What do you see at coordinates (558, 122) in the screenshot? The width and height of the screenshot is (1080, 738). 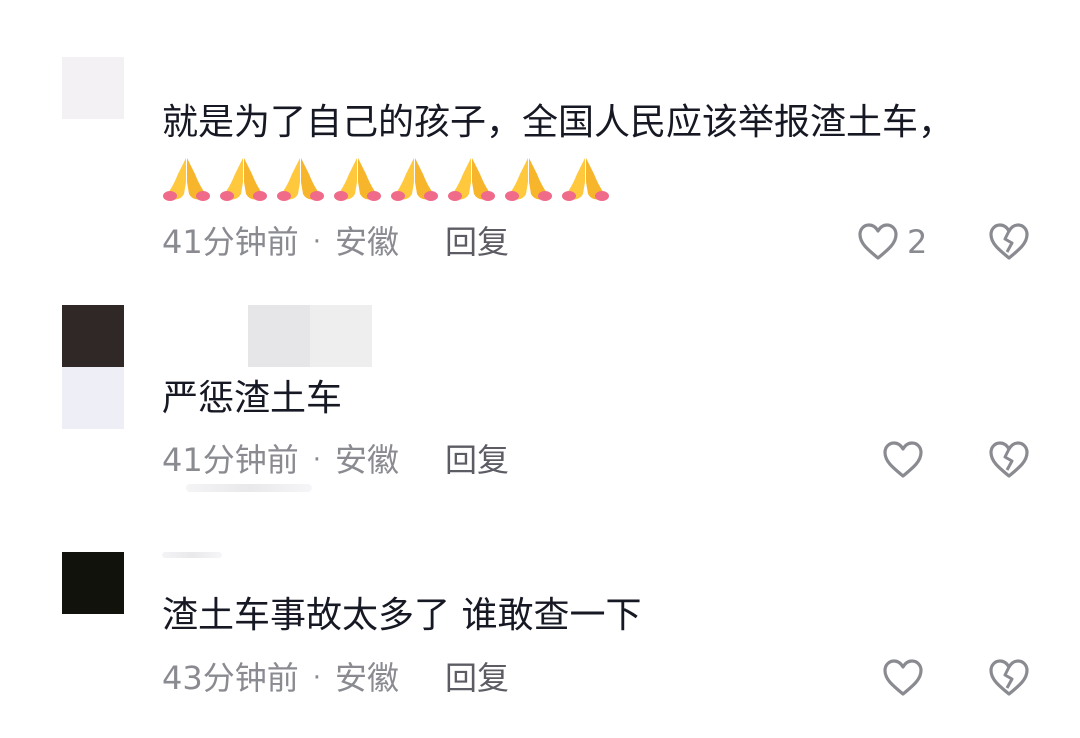 I see `comment-text: 就是为了自己的孩子，全国人民应该举报渣土车，` at bounding box center [558, 122].